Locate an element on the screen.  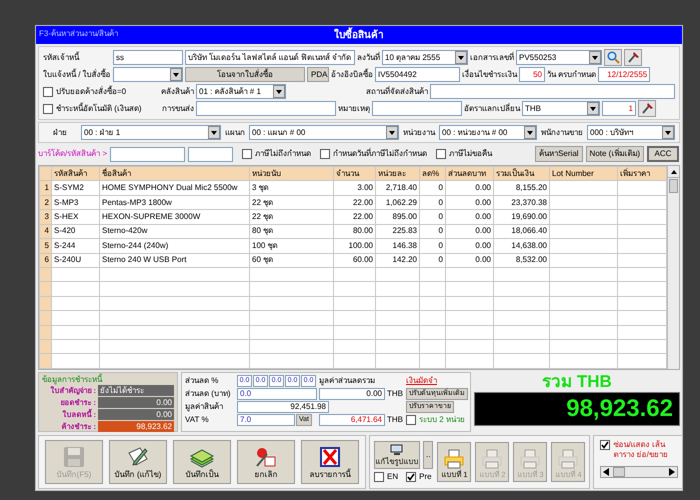
field-label: THB is located at coordinates (395, 420).